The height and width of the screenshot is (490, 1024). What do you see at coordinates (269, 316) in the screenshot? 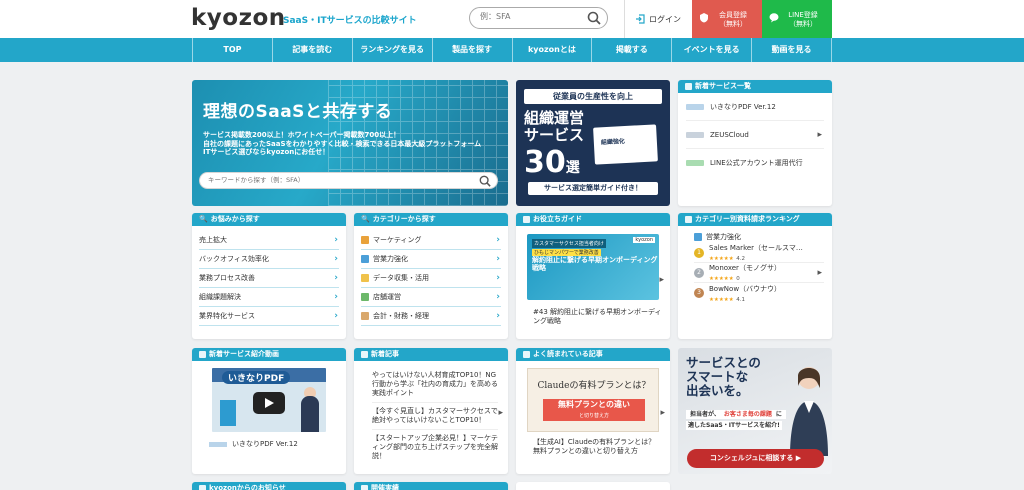
I see `problem-item: 業界特化サービス ›` at bounding box center [269, 316].